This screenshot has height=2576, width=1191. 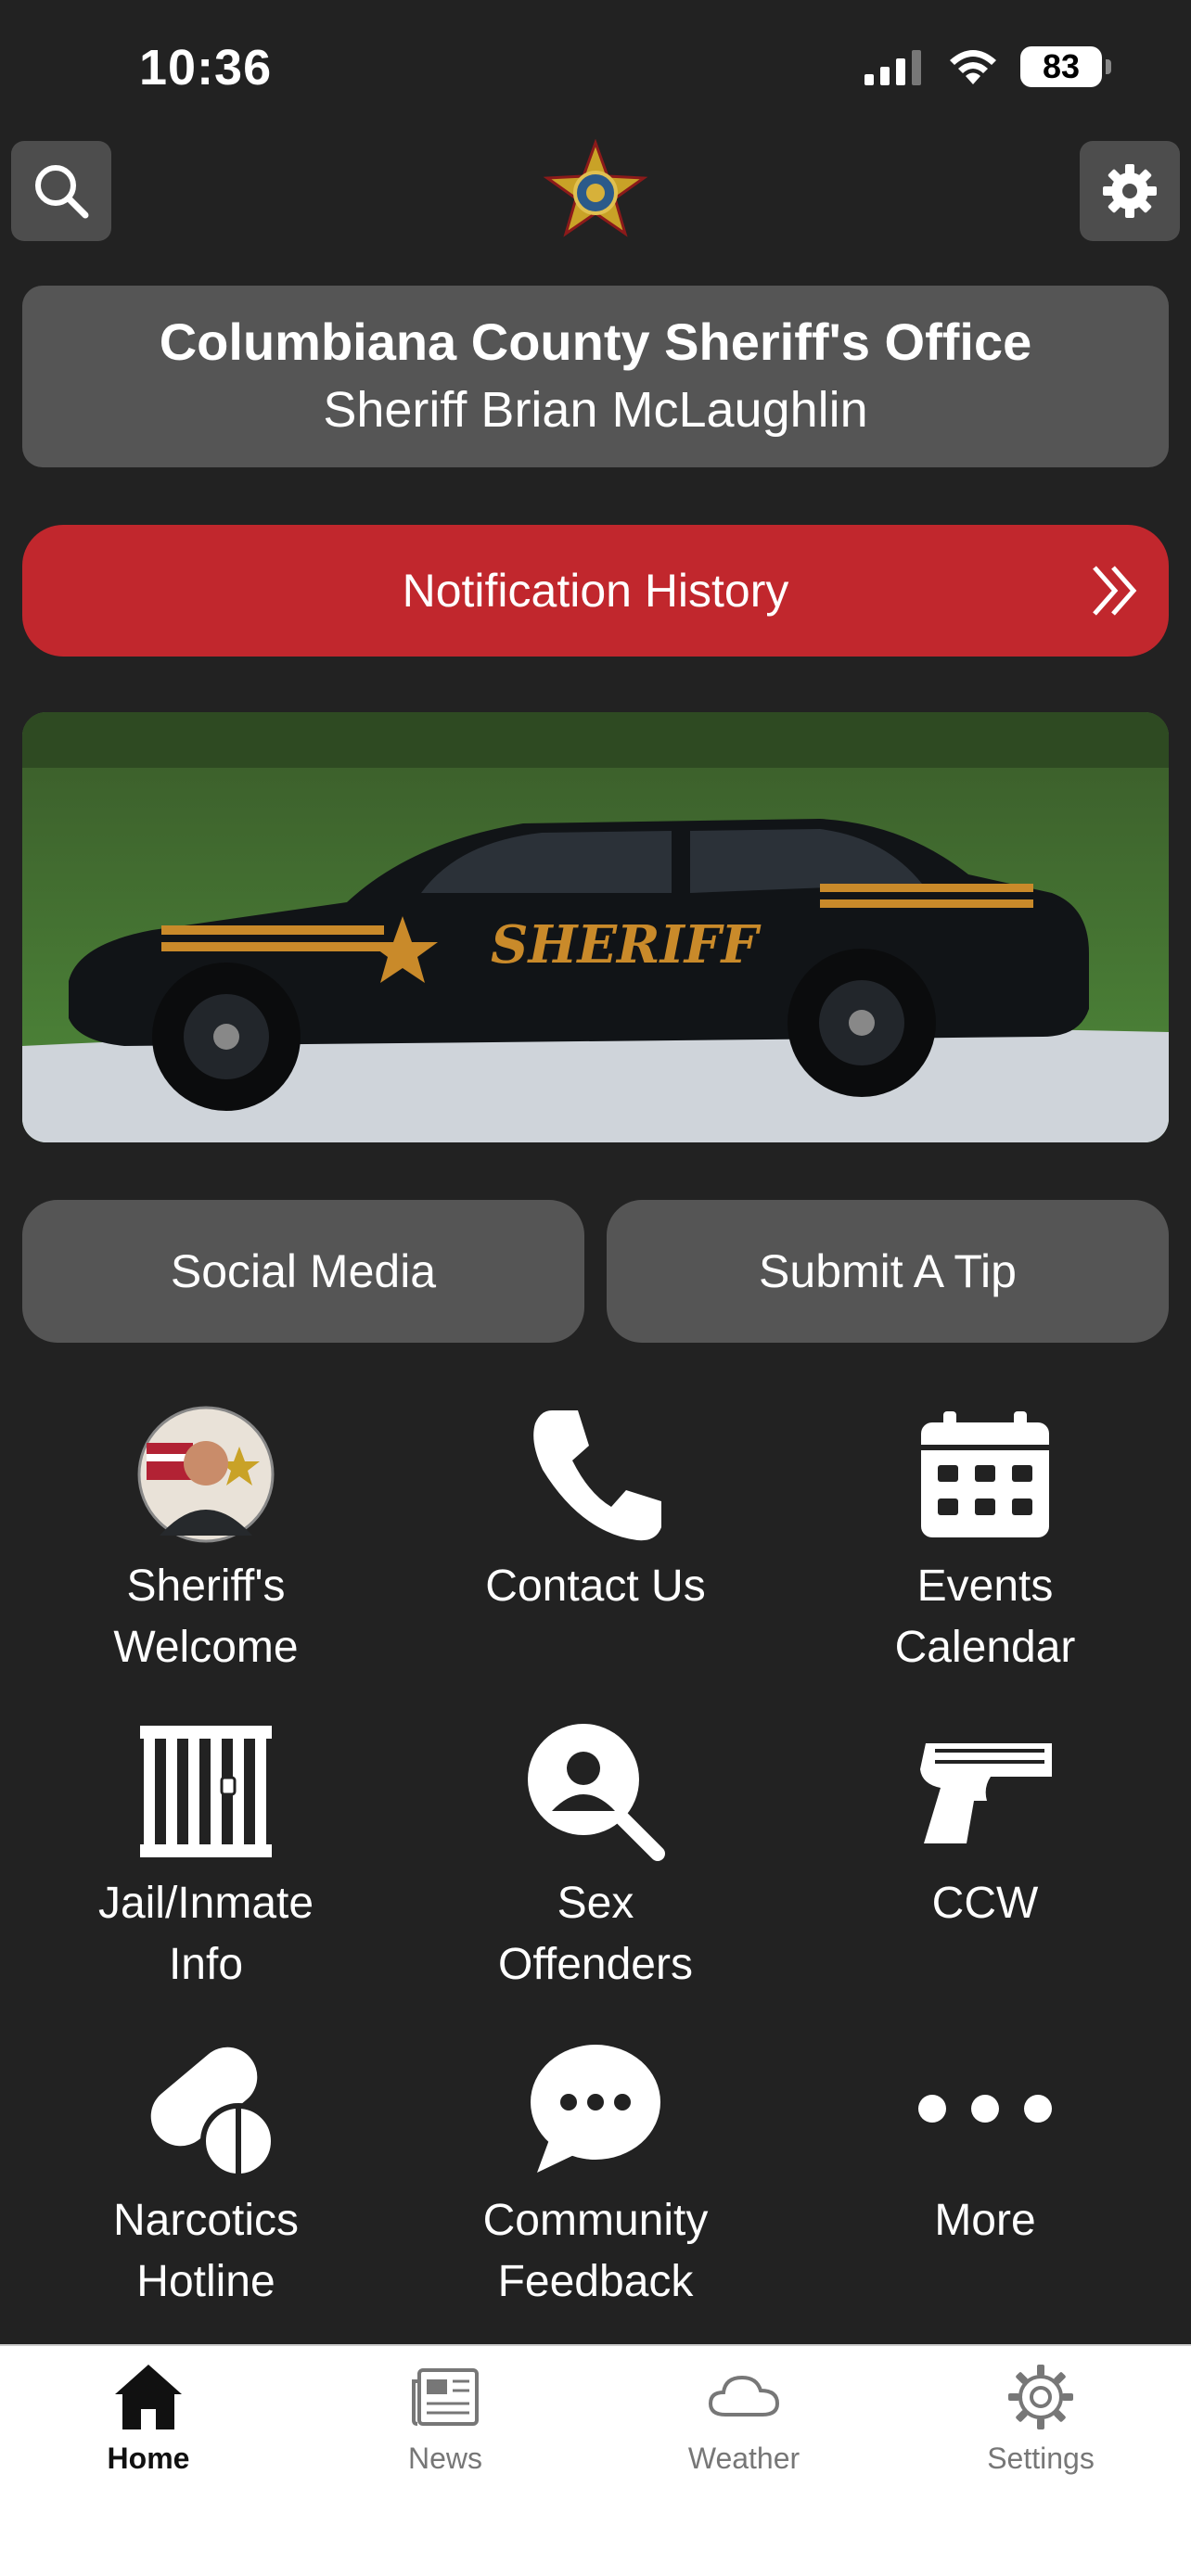 I want to click on tab-news: News, so click(x=445, y=2419).